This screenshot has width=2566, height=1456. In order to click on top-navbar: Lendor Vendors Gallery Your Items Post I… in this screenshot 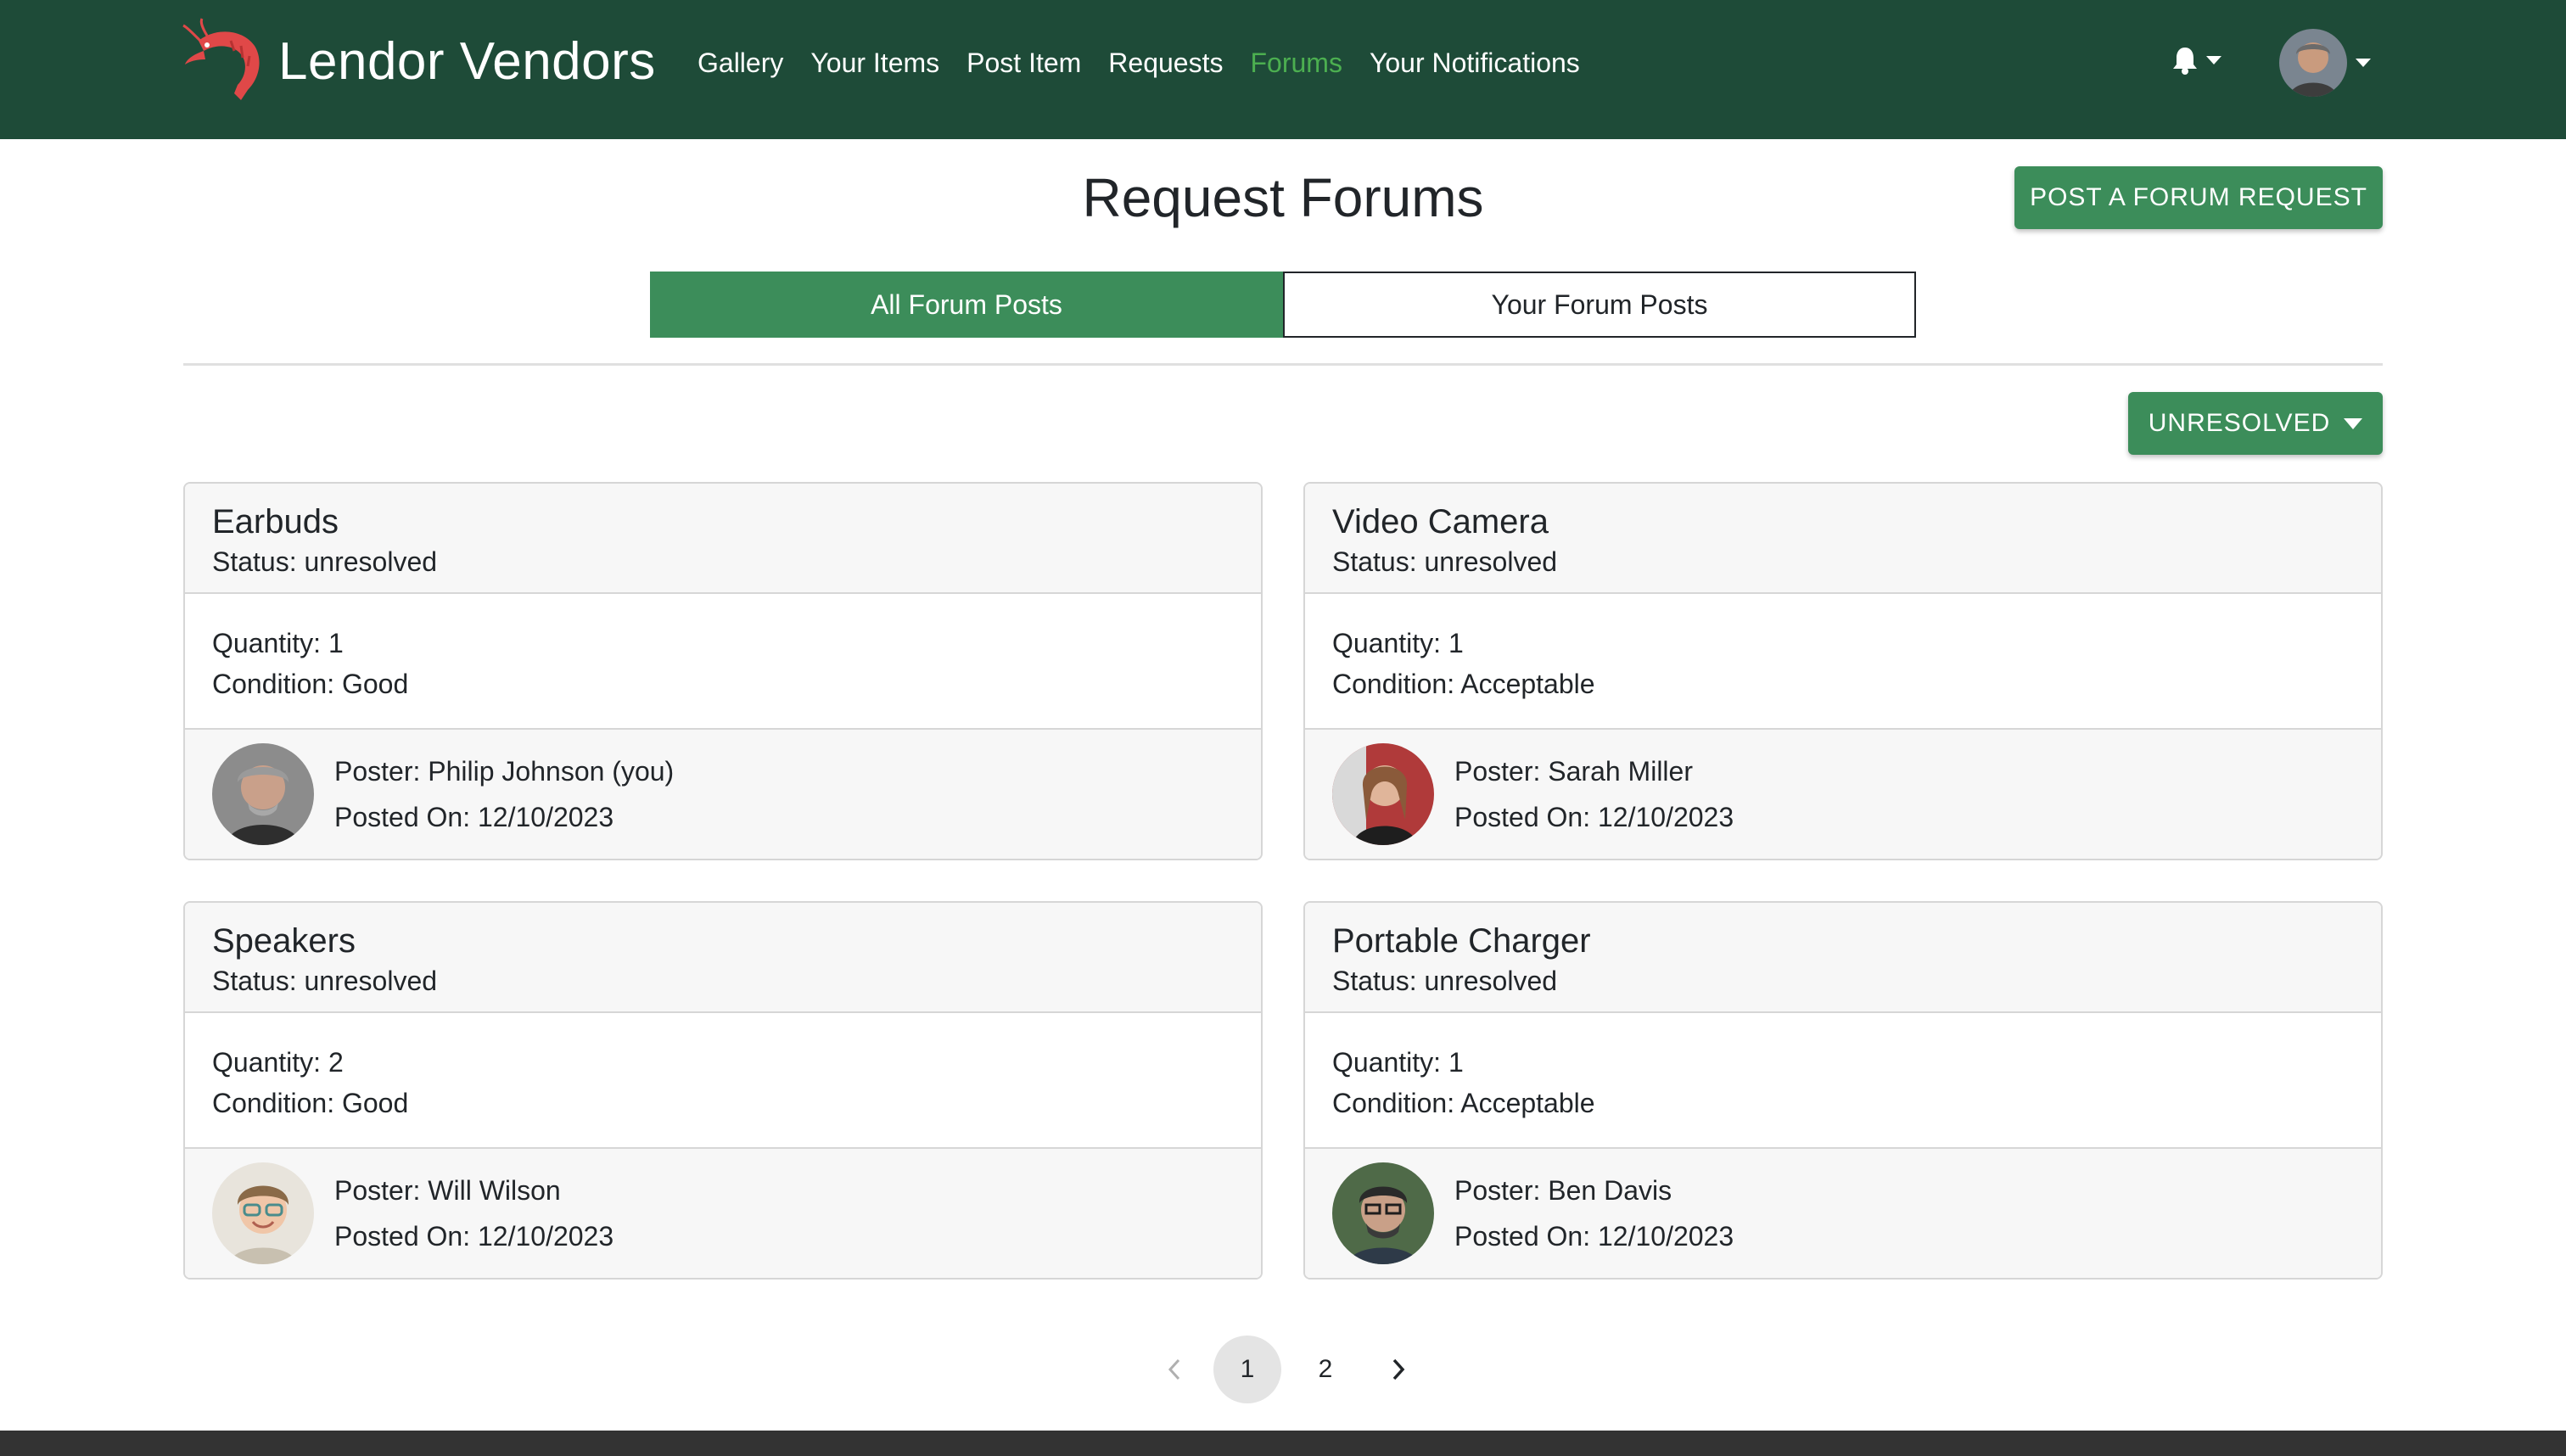, I will do `click(1283, 69)`.